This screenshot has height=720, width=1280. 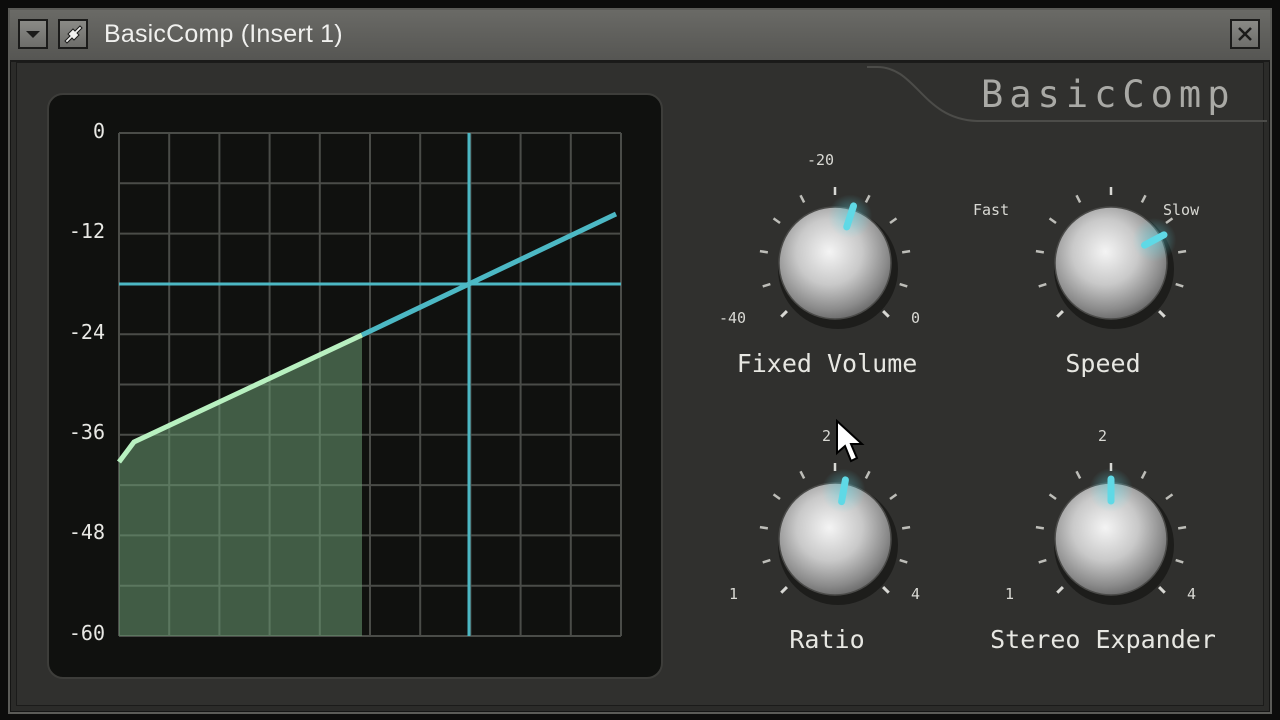 What do you see at coordinates (86, 332) in the screenshot?
I see `y-tick-label: -24` at bounding box center [86, 332].